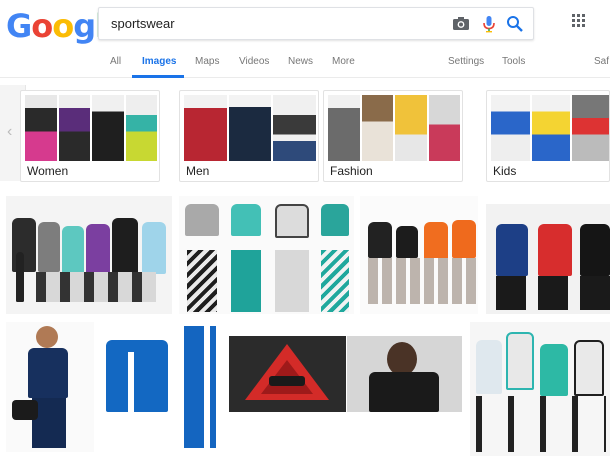  Describe the element at coordinates (601, 61) in the screenshot. I see `tab-safesearch: Saf` at that location.